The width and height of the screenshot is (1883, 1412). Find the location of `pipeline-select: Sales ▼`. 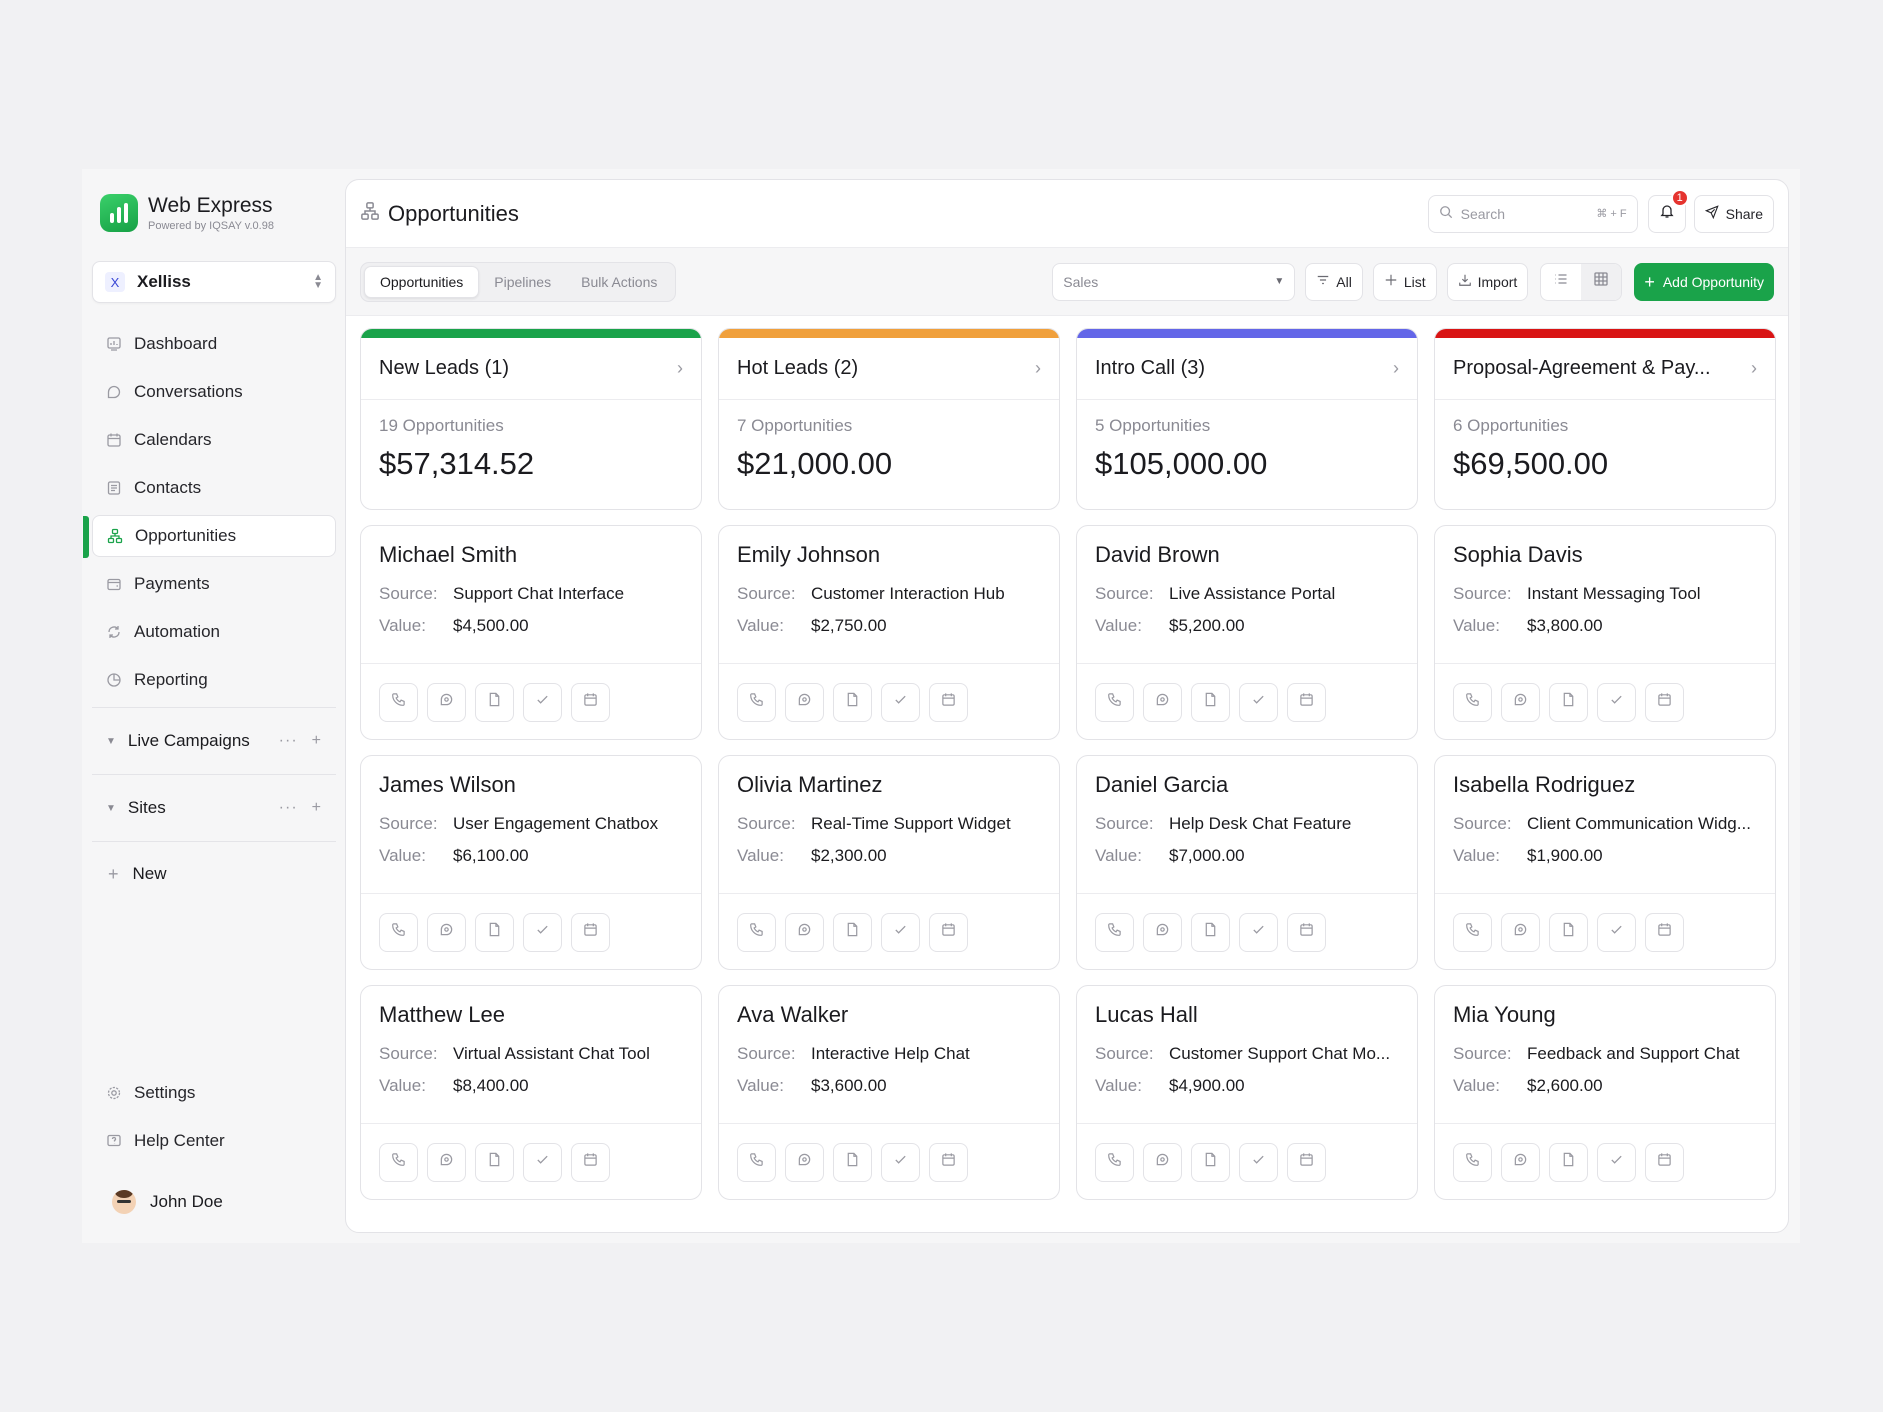

pipeline-select: Sales ▼ is located at coordinates (1174, 281).